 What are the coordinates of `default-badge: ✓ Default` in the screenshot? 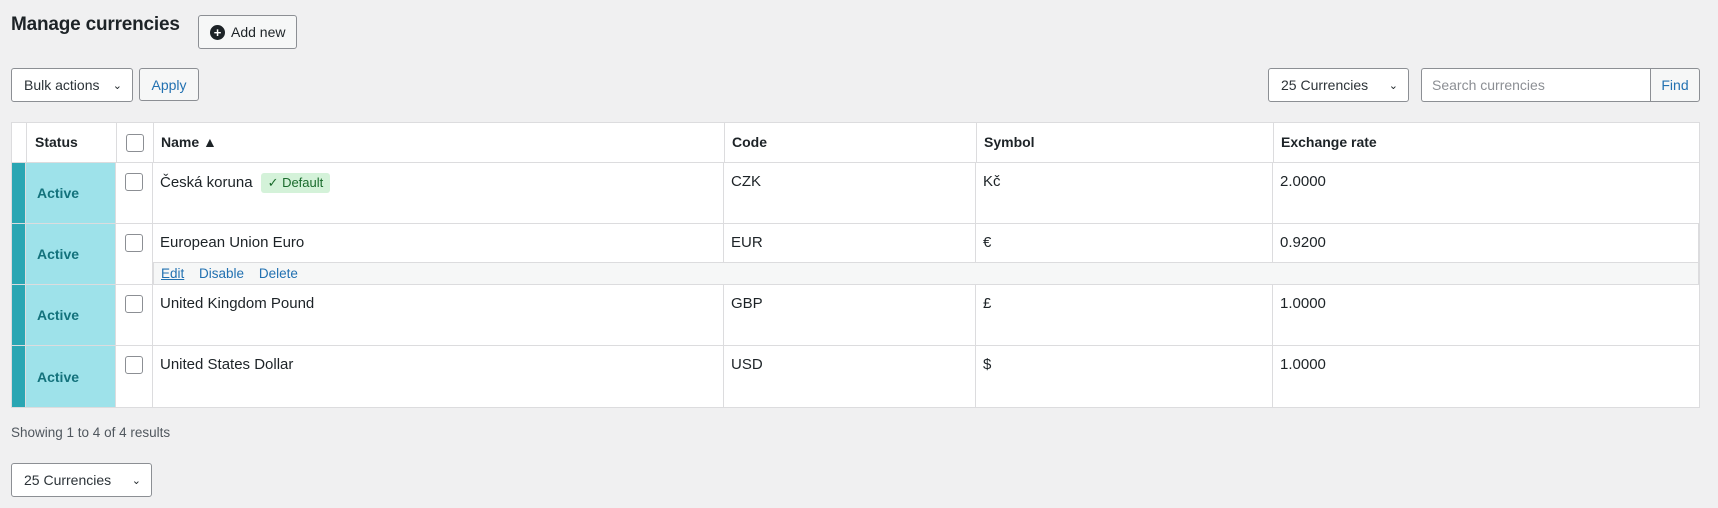 It's located at (295, 183).